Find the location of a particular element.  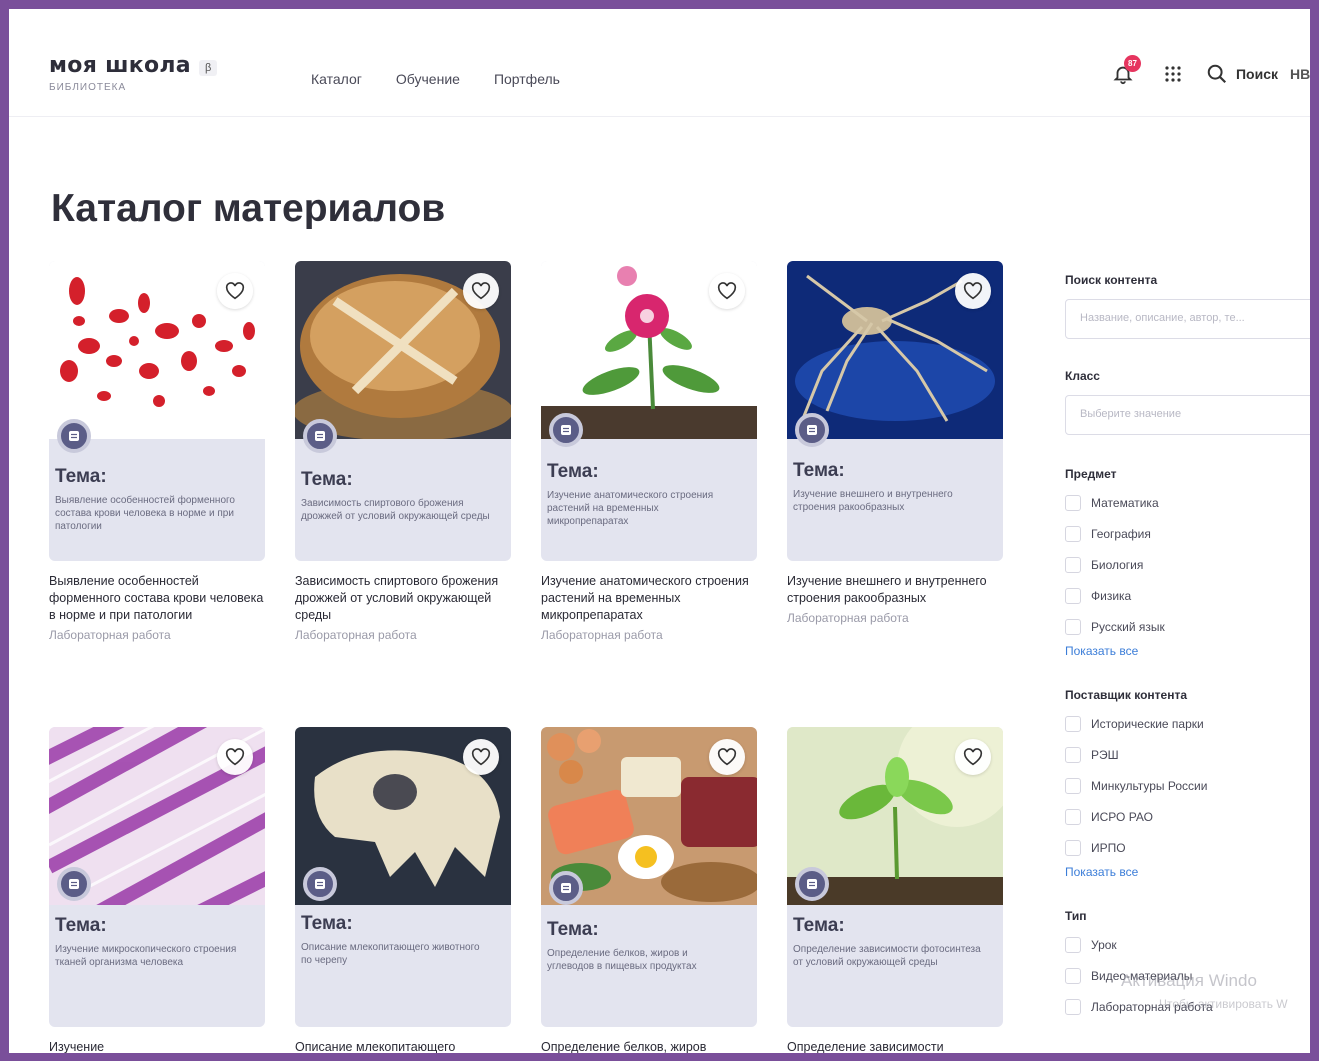

notifications-button: 87 is located at coordinates (1125, 71).